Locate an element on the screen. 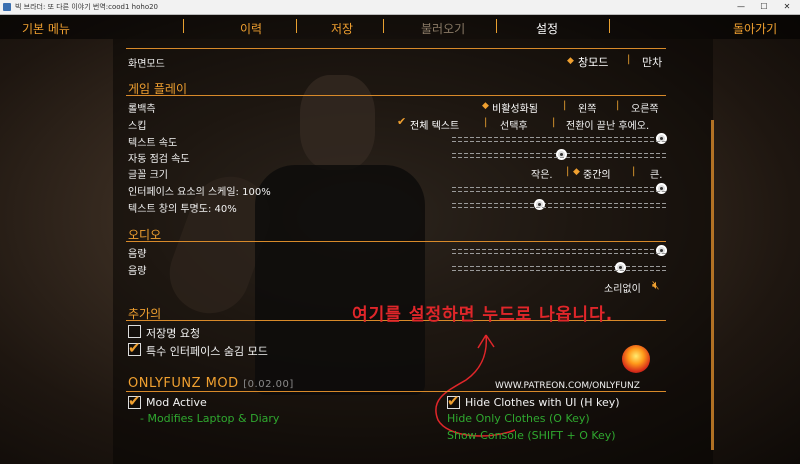 This screenshot has width=800, height=464. hide-special-ui-checkbox: ✔ is located at coordinates (134, 348).